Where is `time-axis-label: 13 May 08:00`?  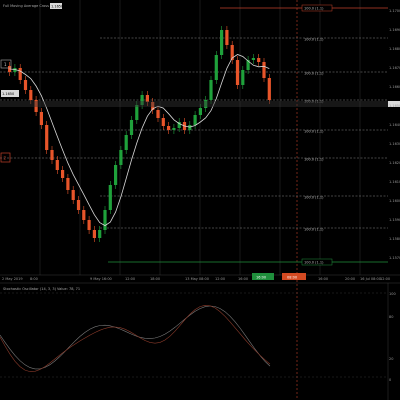 time-axis-label: 13 May 08:00 is located at coordinates (197, 279).